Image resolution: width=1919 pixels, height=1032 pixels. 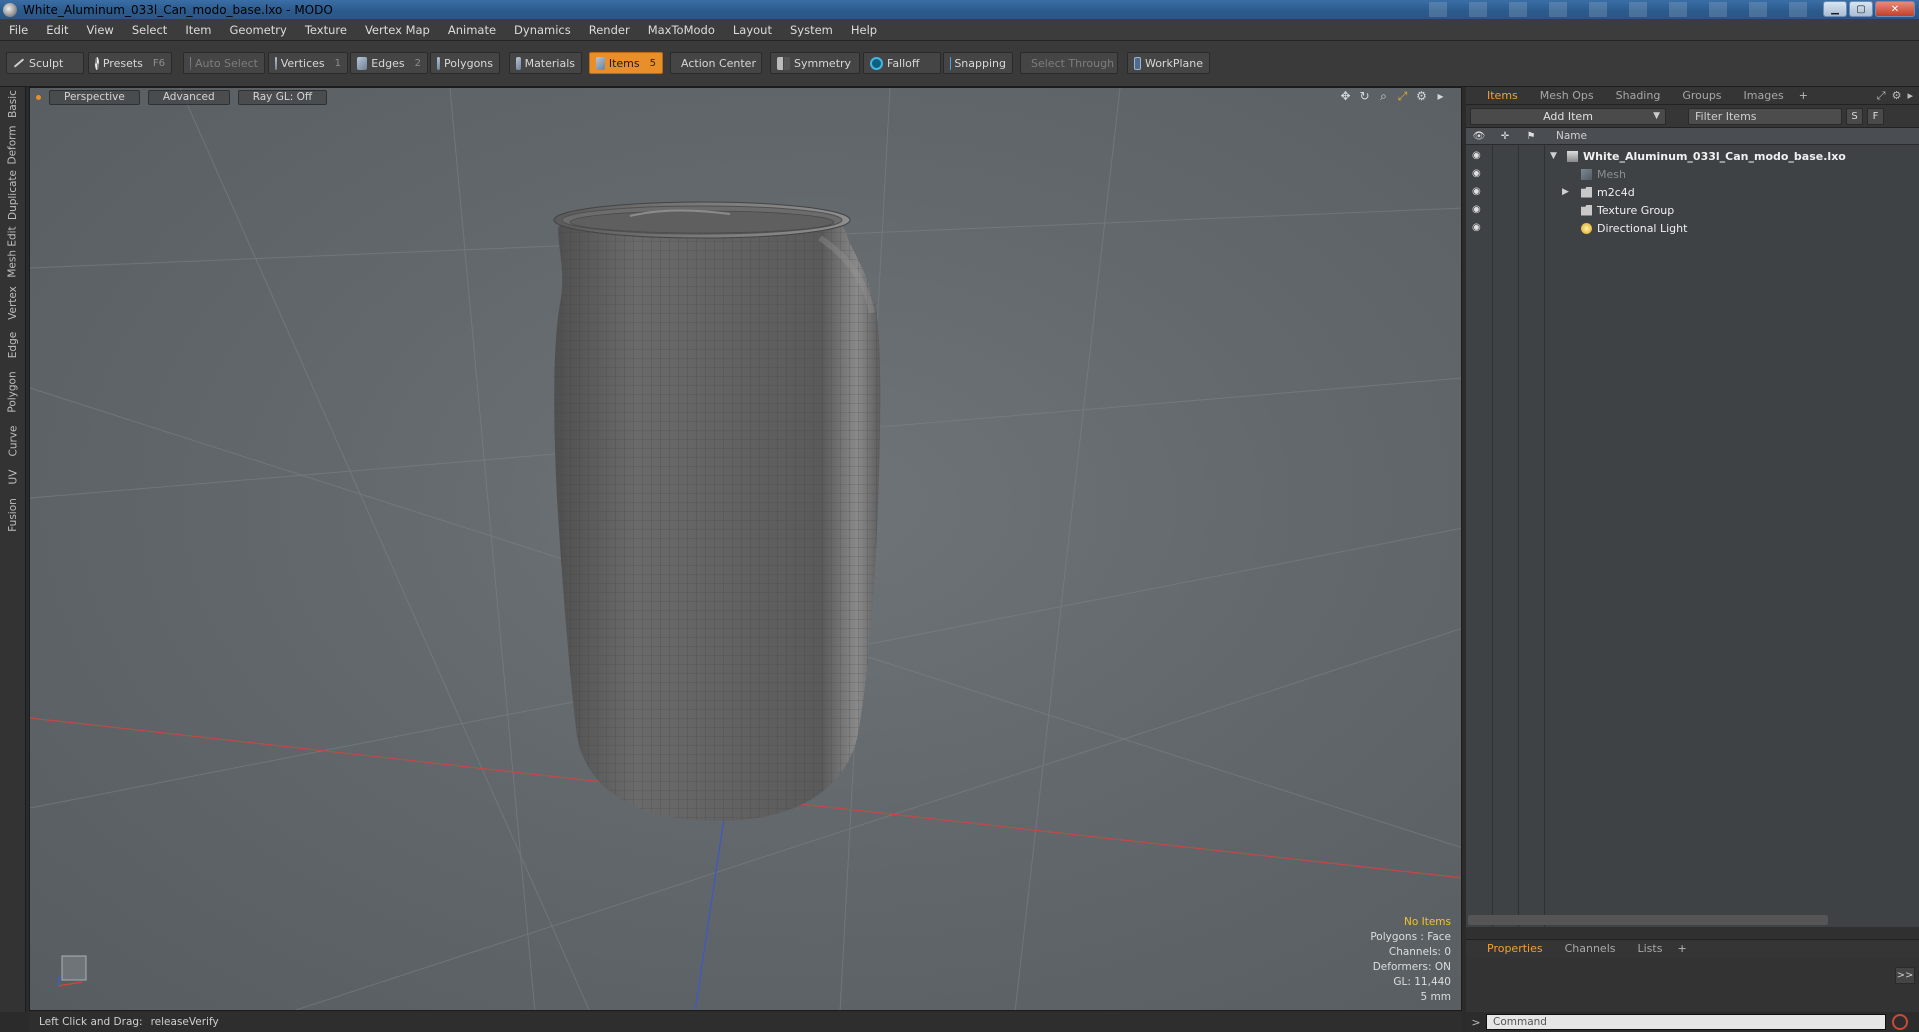 What do you see at coordinates (1861, 9) in the screenshot?
I see `maximize-button: ▢` at bounding box center [1861, 9].